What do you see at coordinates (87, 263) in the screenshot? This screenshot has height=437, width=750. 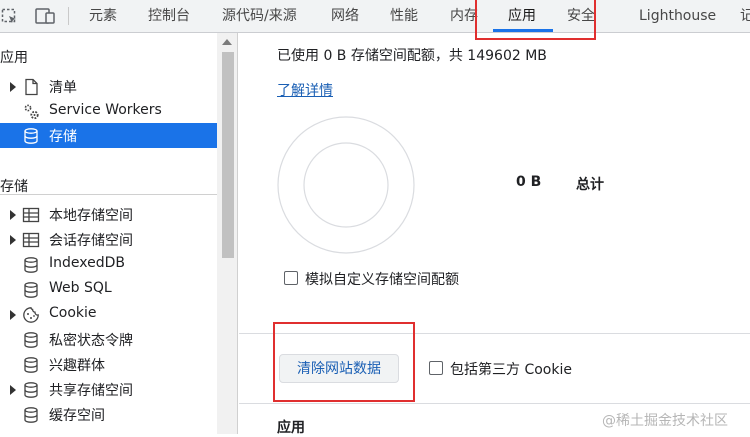 I see `sidebar-item-label: IndexedDB` at bounding box center [87, 263].